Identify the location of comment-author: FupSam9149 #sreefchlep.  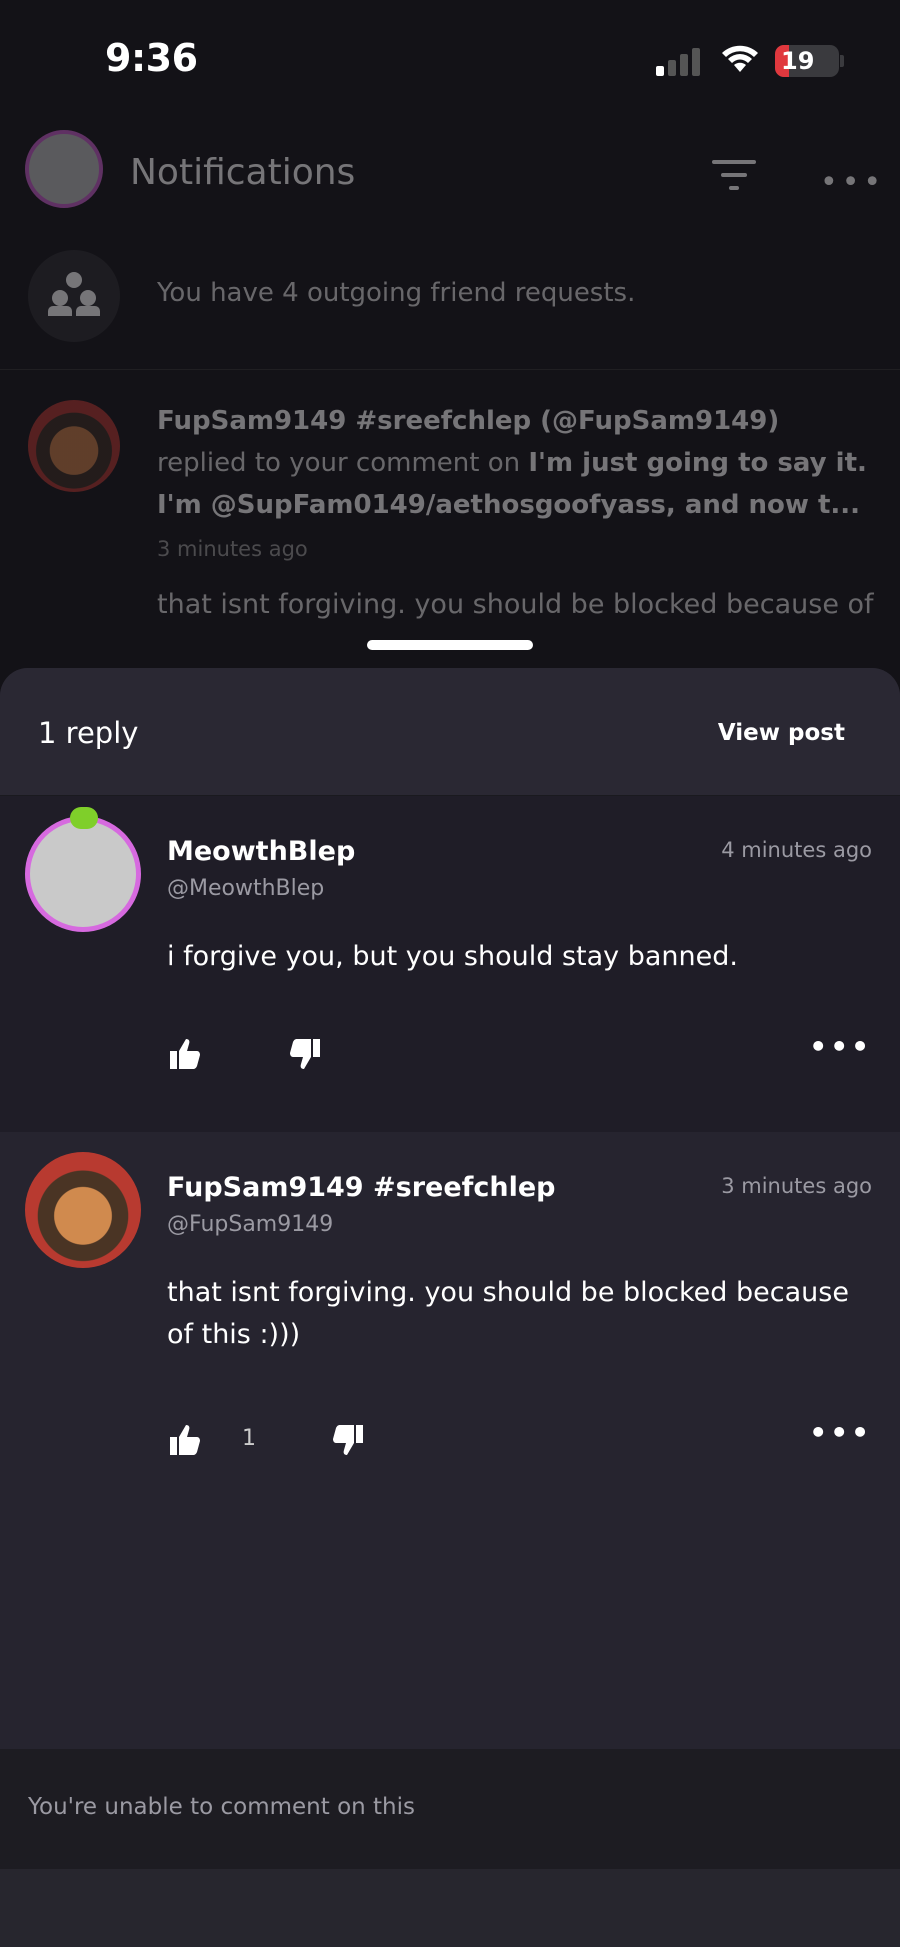
(361, 1187).